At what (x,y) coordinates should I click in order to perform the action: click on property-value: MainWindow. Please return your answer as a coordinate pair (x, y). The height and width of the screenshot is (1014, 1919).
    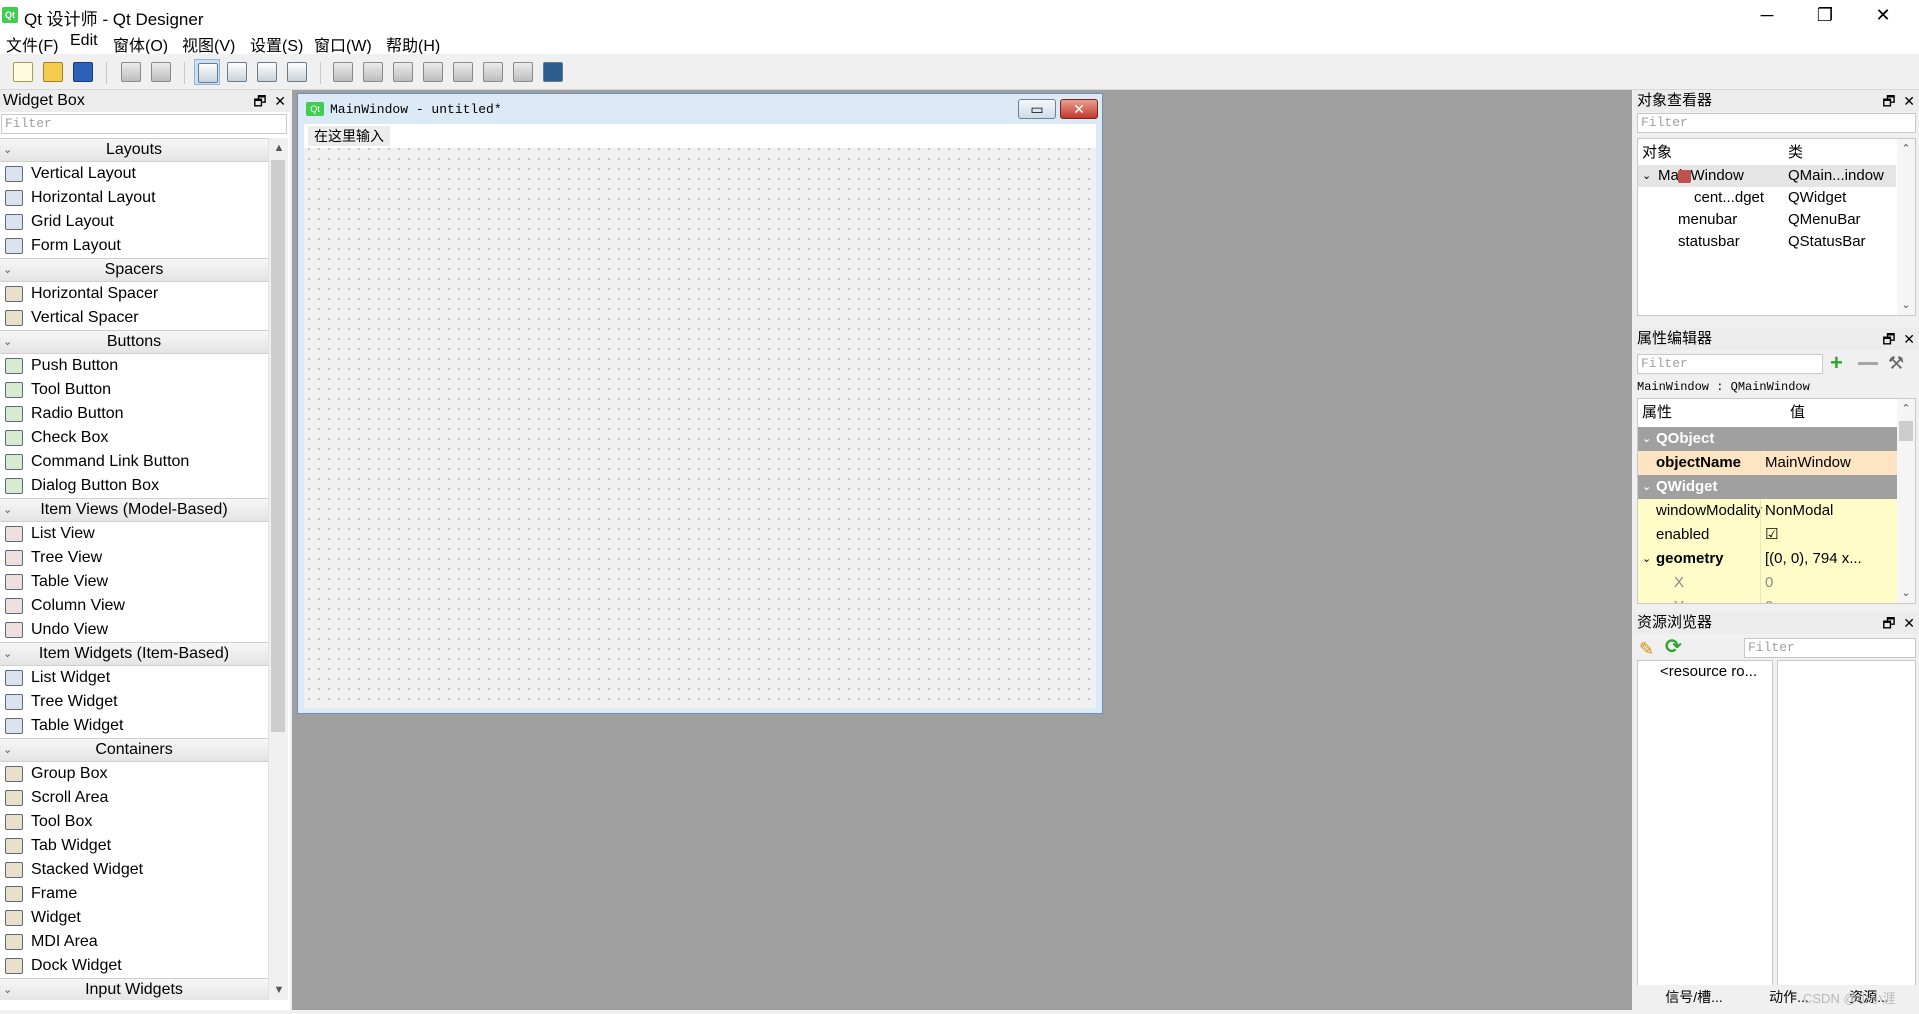
    Looking at the image, I should click on (1829, 463).